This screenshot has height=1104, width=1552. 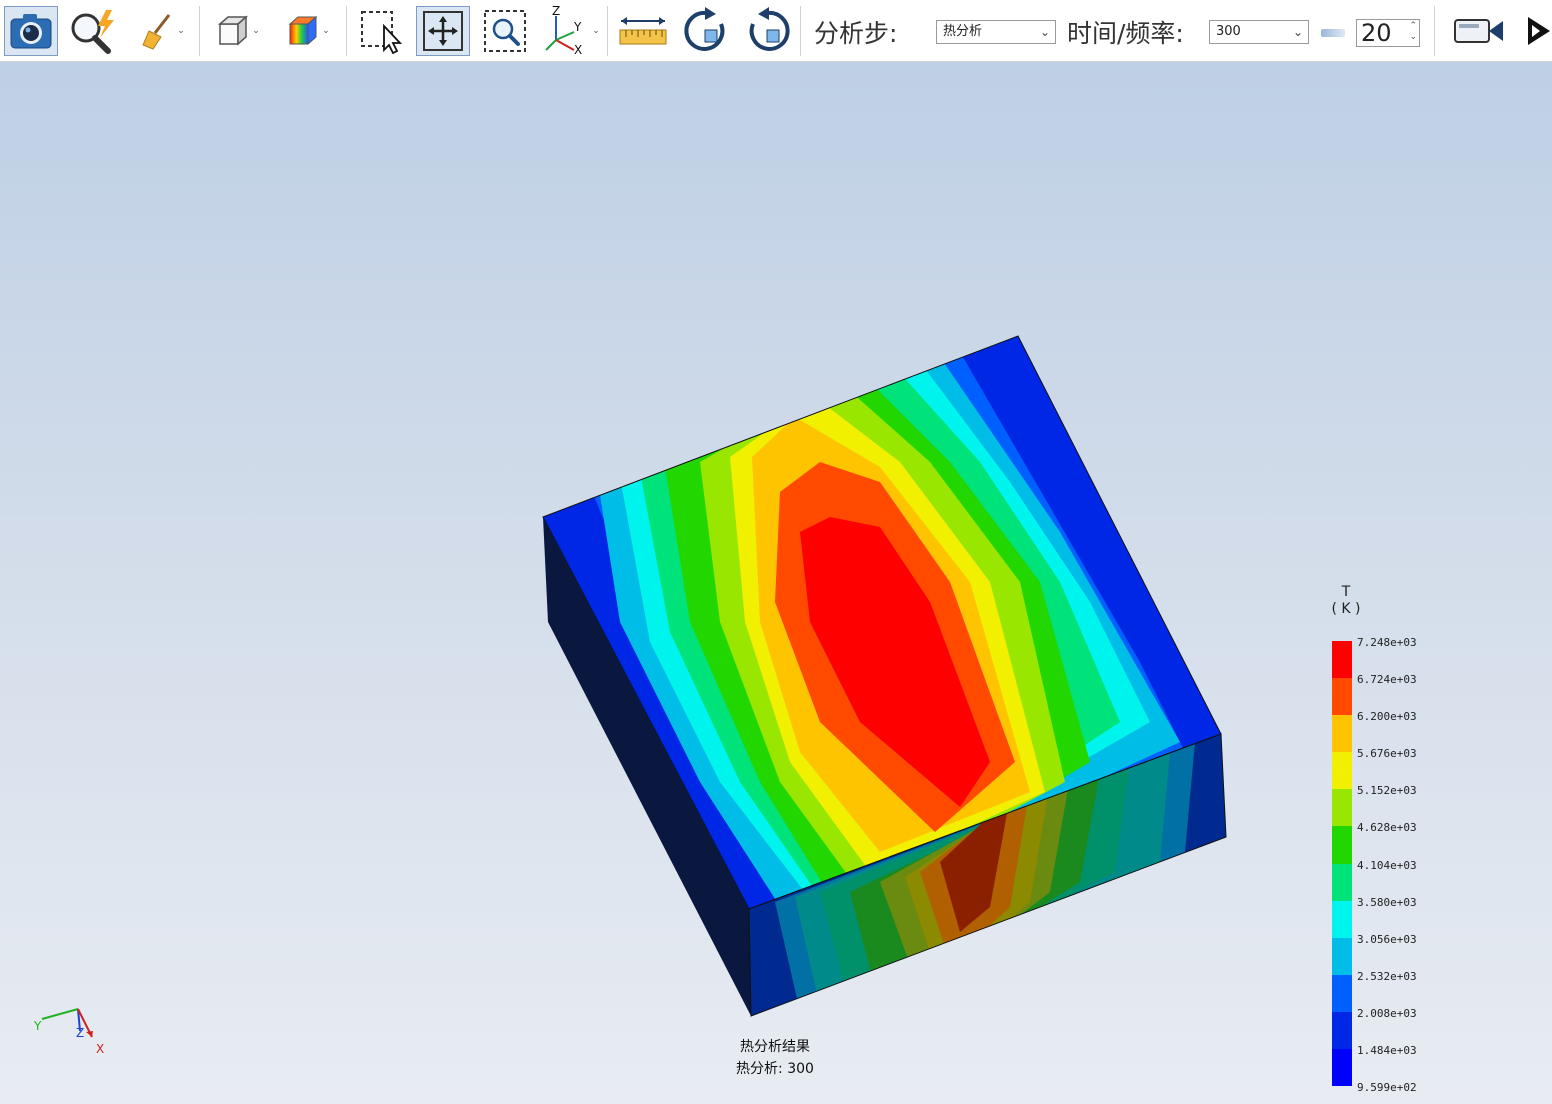 I want to click on rotate-cw-button, so click(x=706, y=31).